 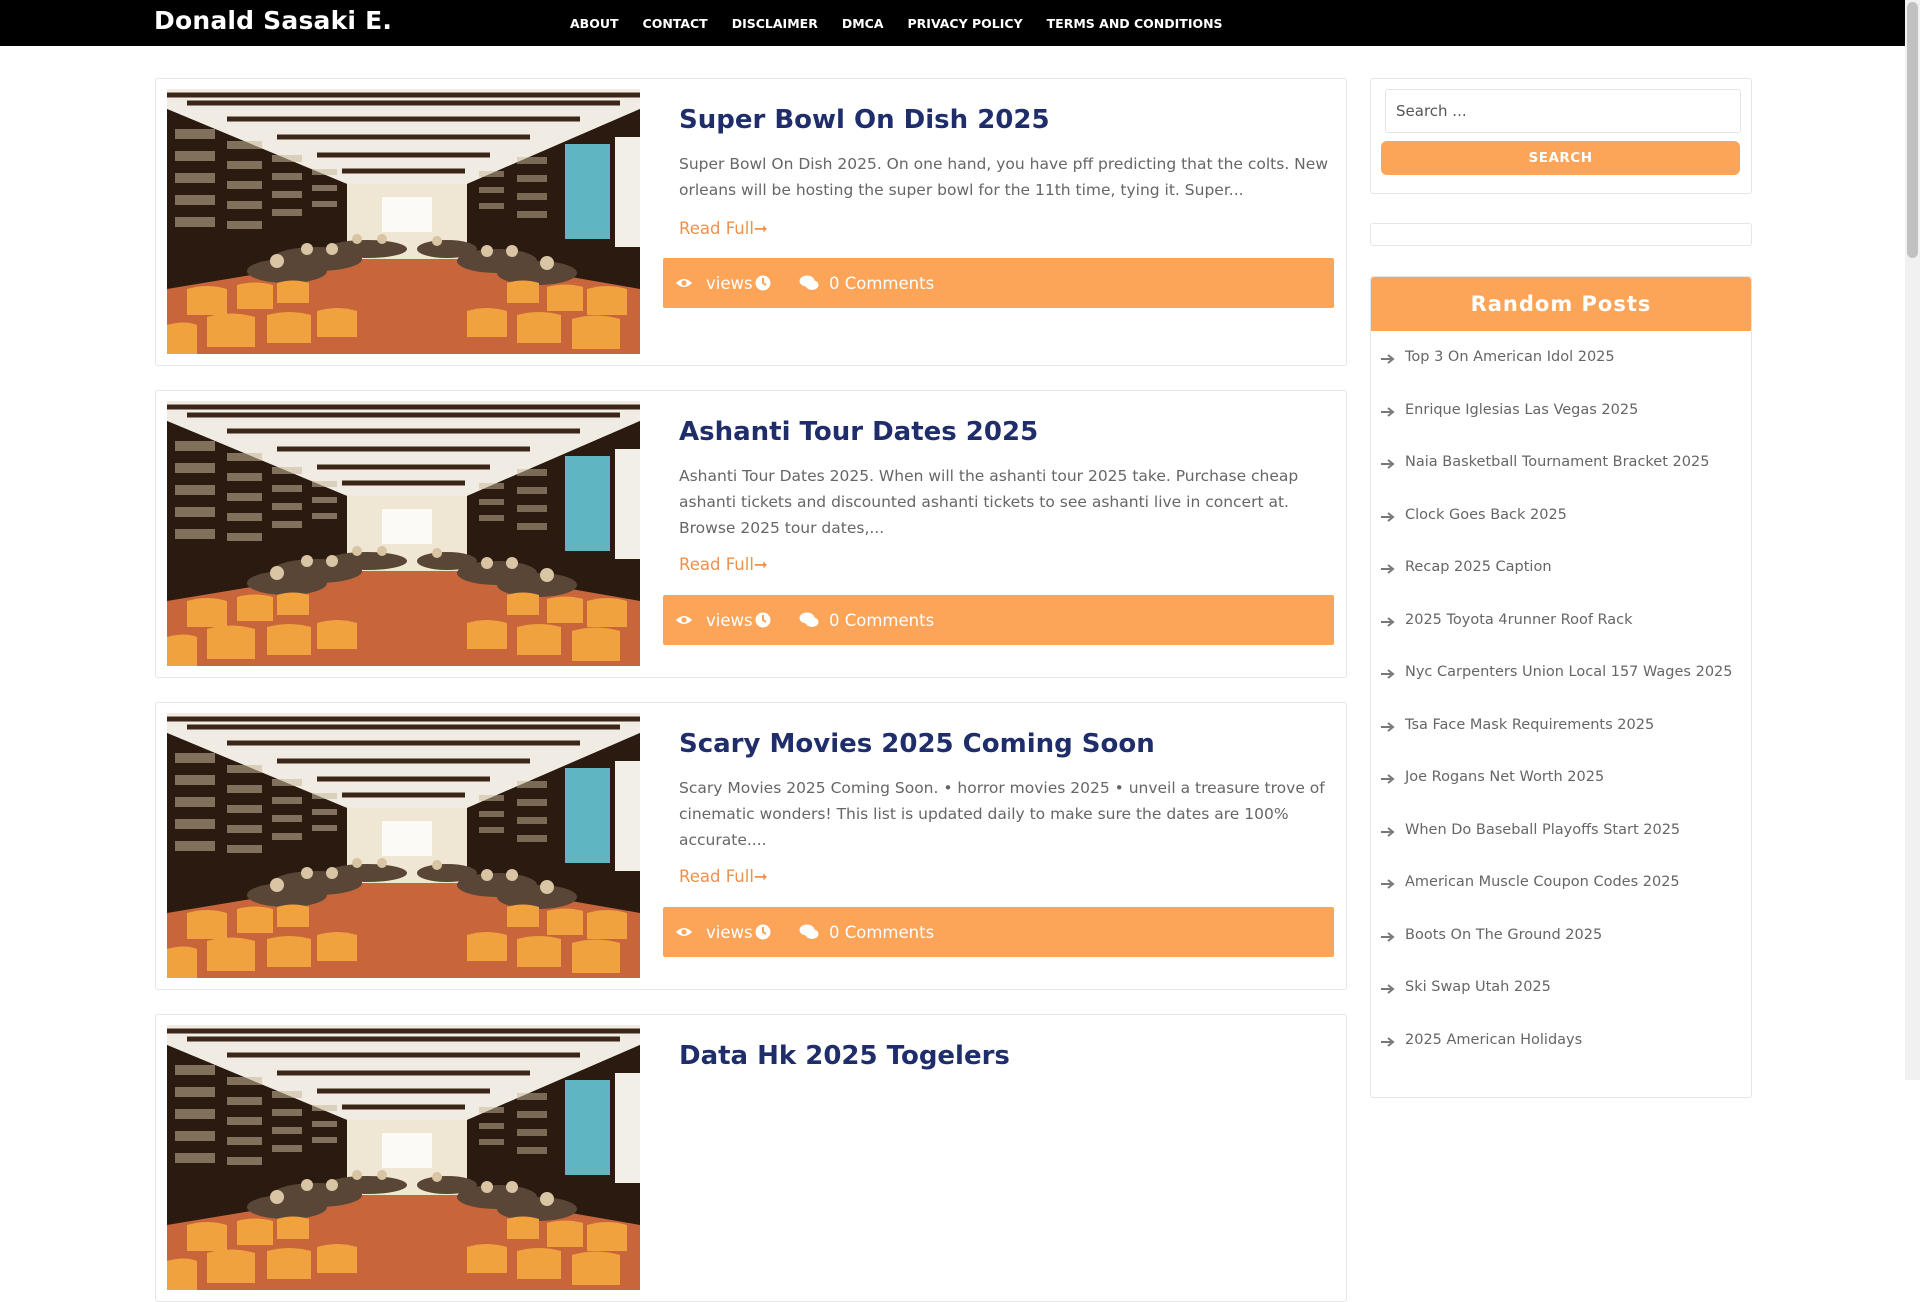 What do you see at coordinates (1505, 777) in the screenshot?
I see `random-post-label: Joe Rogans Net Worth 2025` at bounding box center [1505, 777].